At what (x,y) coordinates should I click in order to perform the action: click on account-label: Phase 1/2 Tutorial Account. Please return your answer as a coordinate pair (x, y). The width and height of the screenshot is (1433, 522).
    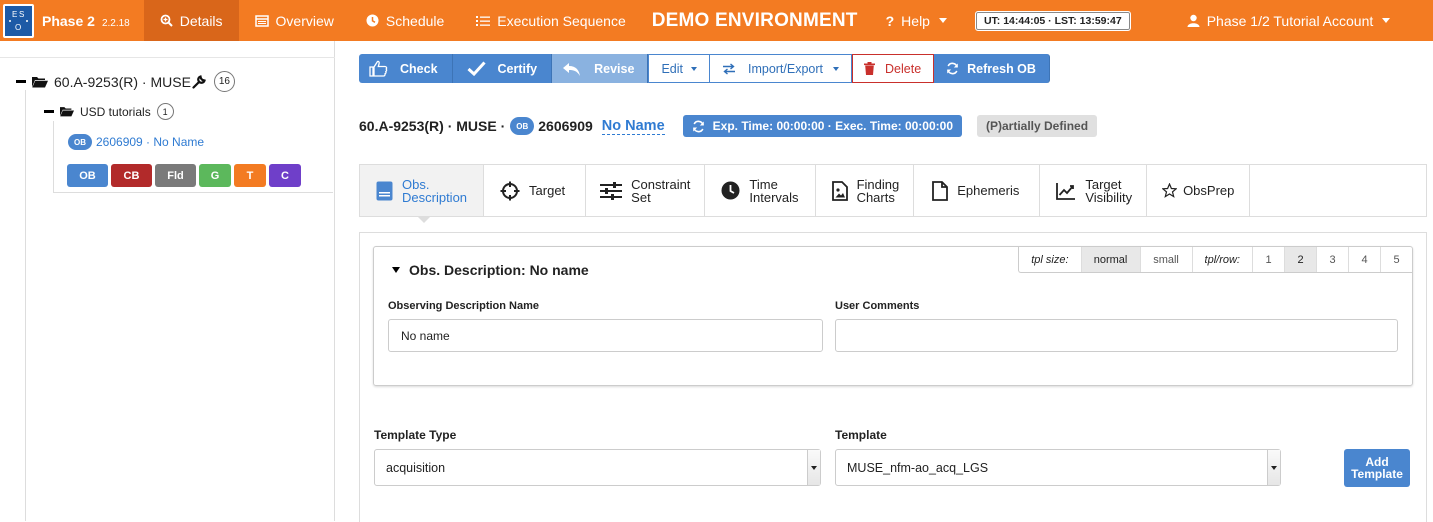
    Looking at the image, I should click on (1290, 20).